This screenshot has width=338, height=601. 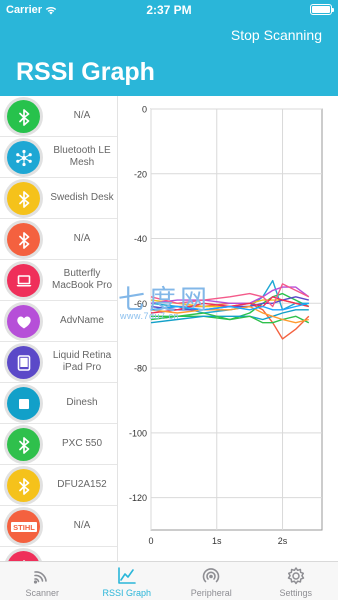 What do you see at coordinates (85, 72) in the screenshot?
I see `page-title: RSSI Graph` at bounding box center [85, 72].